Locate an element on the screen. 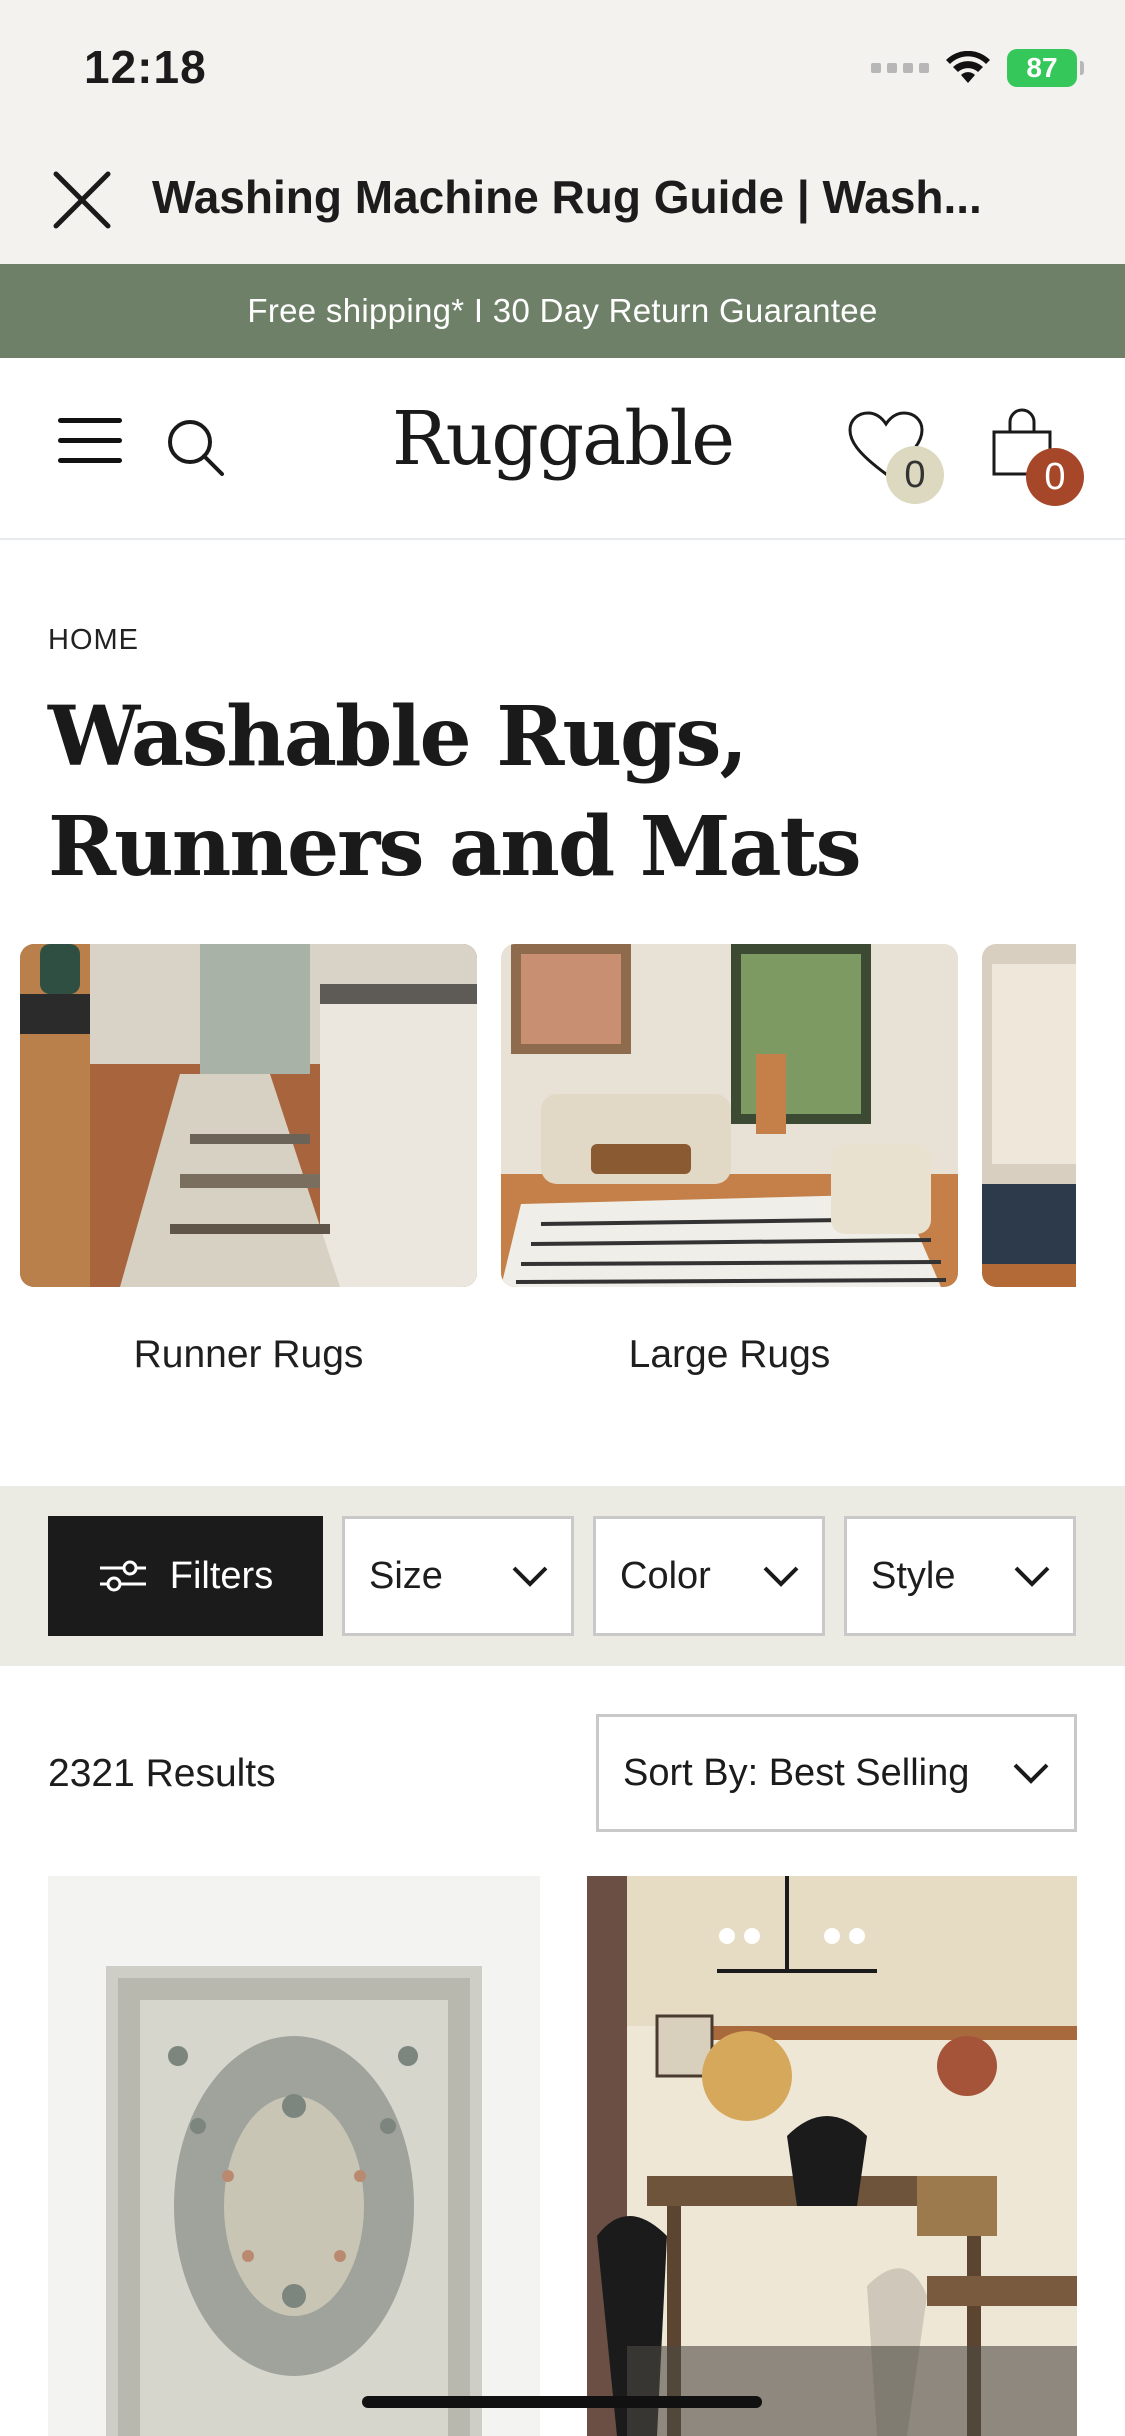 The image size is (1125, 2436). style-label: Style is located at coordinates (913, 1575).